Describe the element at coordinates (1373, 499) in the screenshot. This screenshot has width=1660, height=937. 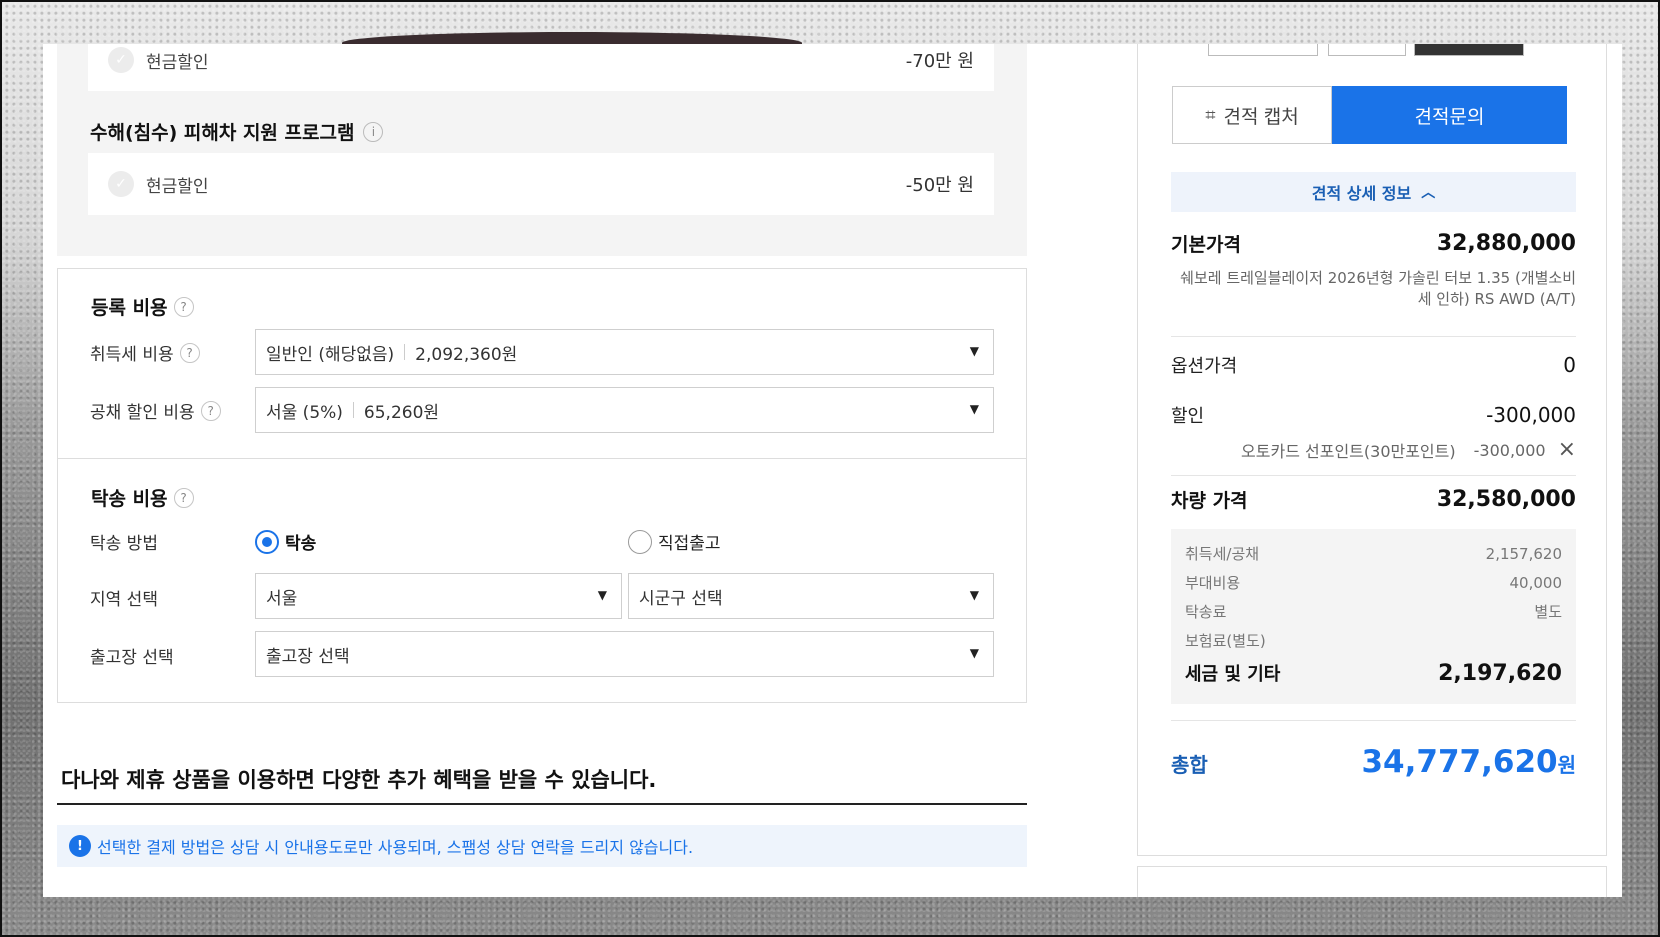
I see `car-price-row: 차량 가격 32,580,000` at that location.